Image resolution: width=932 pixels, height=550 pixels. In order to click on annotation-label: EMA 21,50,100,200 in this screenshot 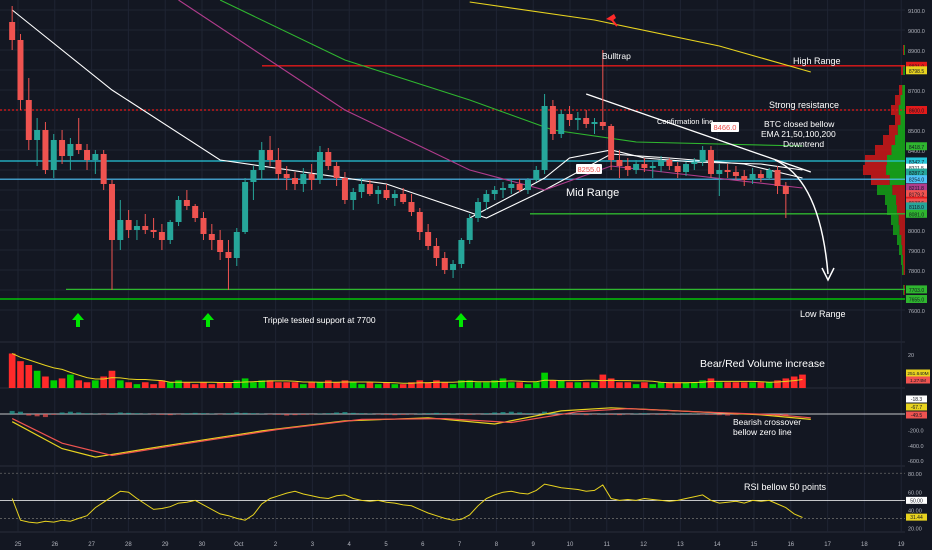, I will do `click(798, 134)`.